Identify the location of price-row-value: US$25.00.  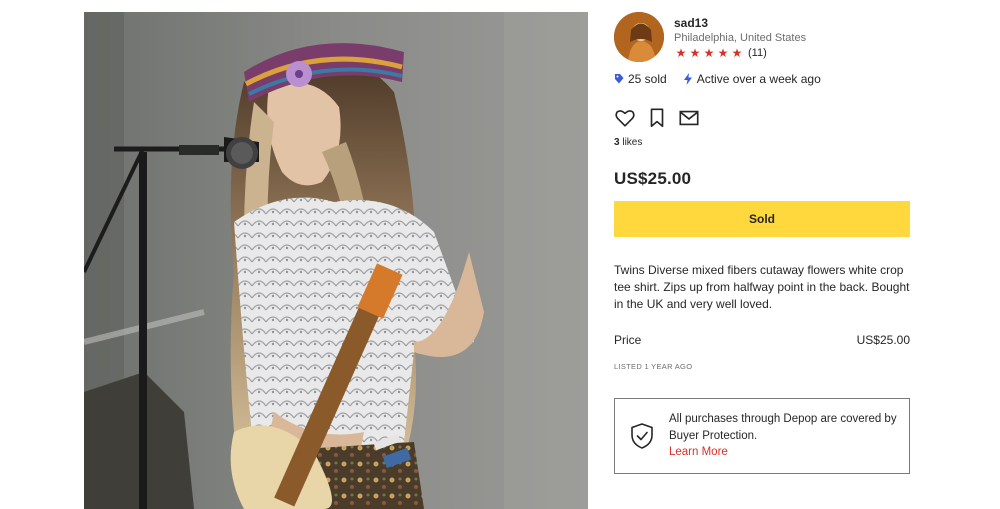
(883, 340).